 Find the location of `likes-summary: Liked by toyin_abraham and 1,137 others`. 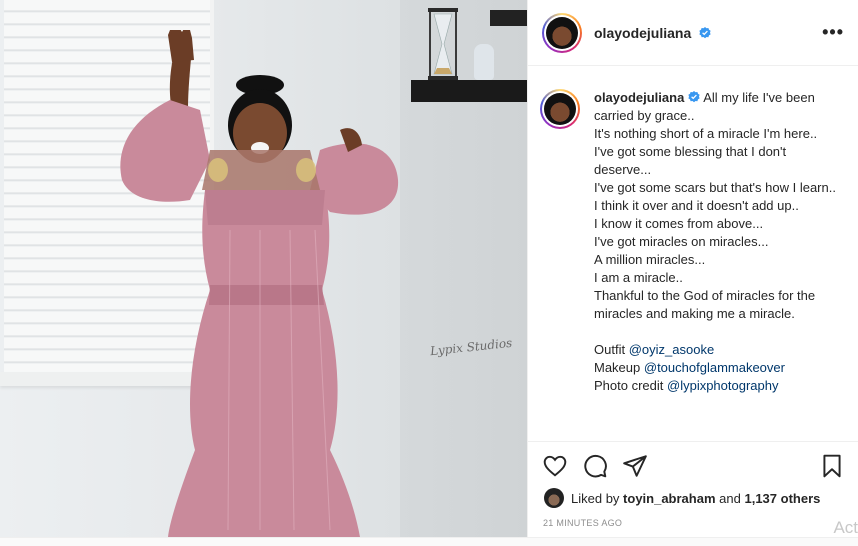

likes-summary: Liked by toyin_abraham and 1,137 others is located at coordinates (682, 498).